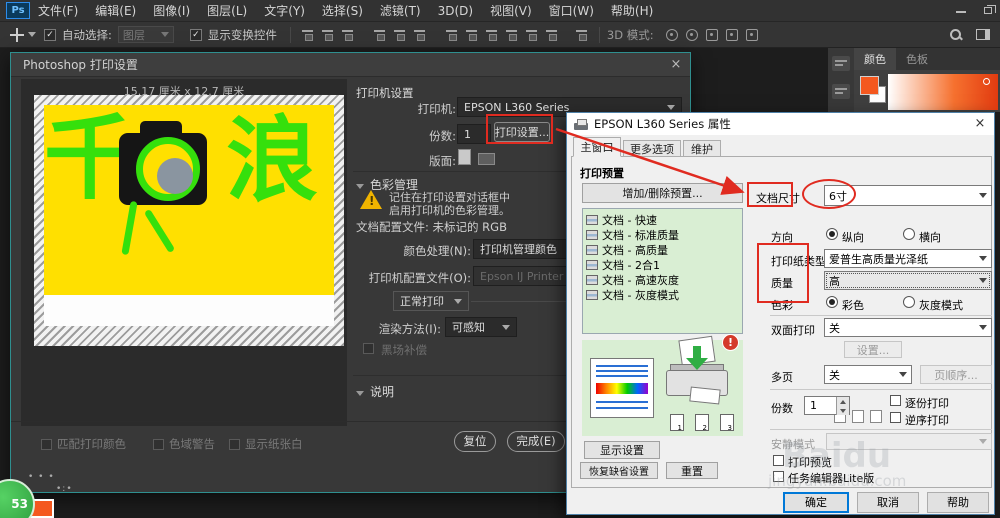 The height and width of the screenshot is (518, 1000). What do you see at coordinates (727, 423) in the screenshot?
I see `page-icon: 3` at bounding box center [727, 423].